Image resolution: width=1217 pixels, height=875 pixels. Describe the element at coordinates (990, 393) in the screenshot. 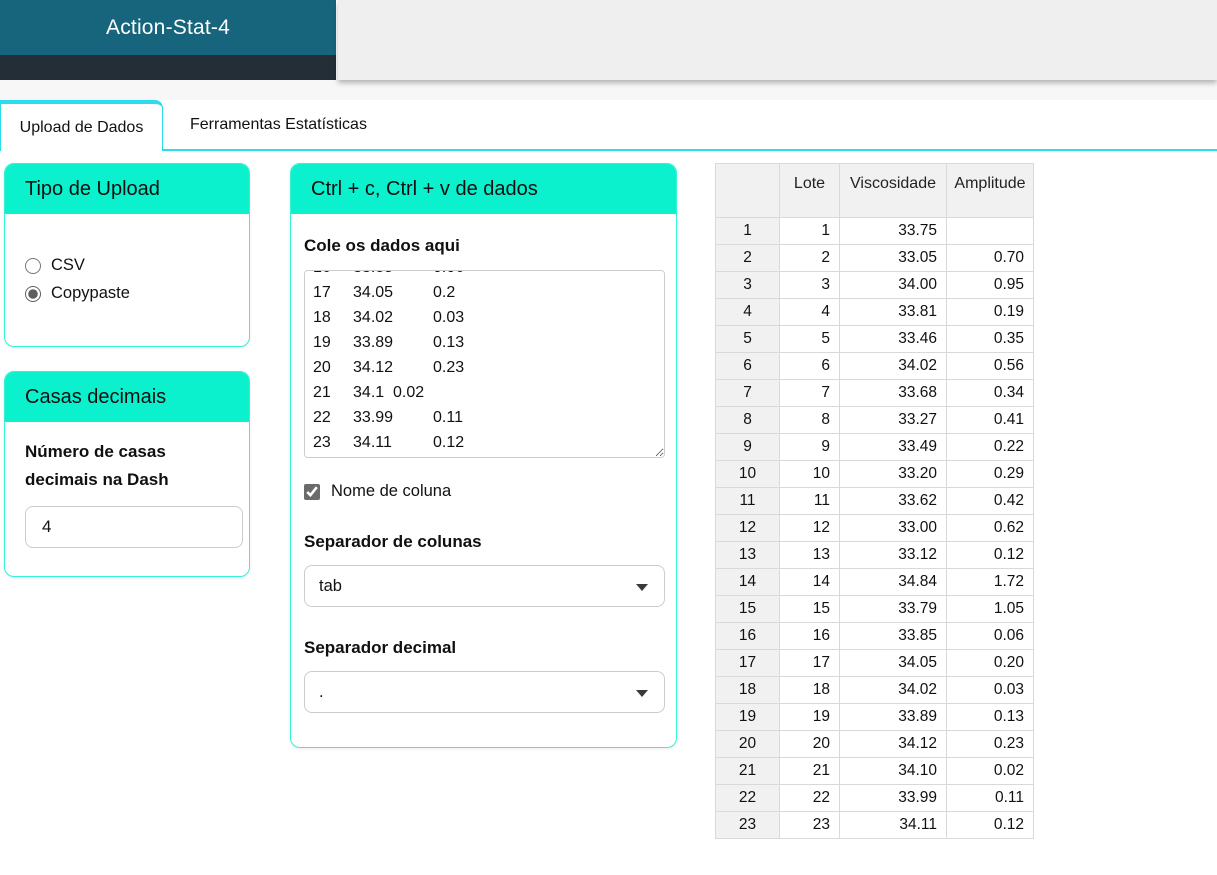

I see `data-cell: 0.34` at that location.